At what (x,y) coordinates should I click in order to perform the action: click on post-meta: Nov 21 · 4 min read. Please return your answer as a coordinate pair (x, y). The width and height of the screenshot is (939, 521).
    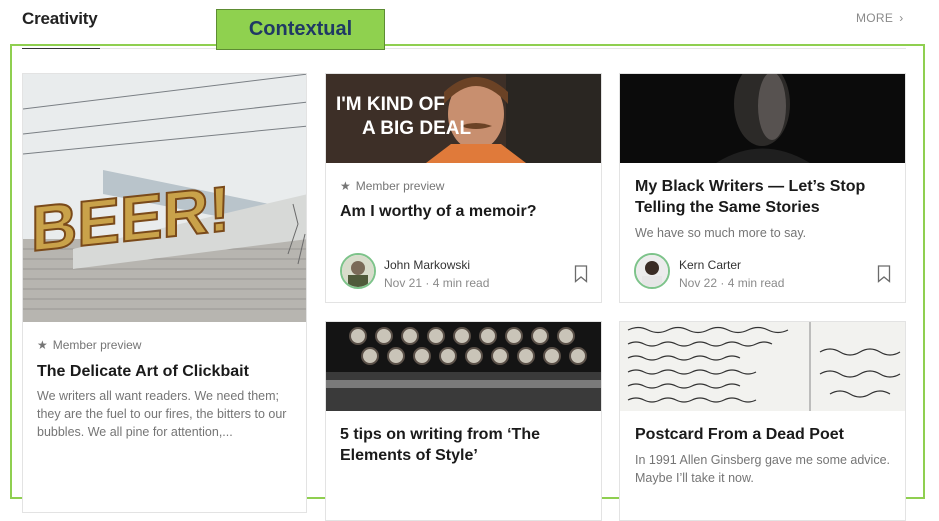
    Looking at the image, I should click on (437, 283).